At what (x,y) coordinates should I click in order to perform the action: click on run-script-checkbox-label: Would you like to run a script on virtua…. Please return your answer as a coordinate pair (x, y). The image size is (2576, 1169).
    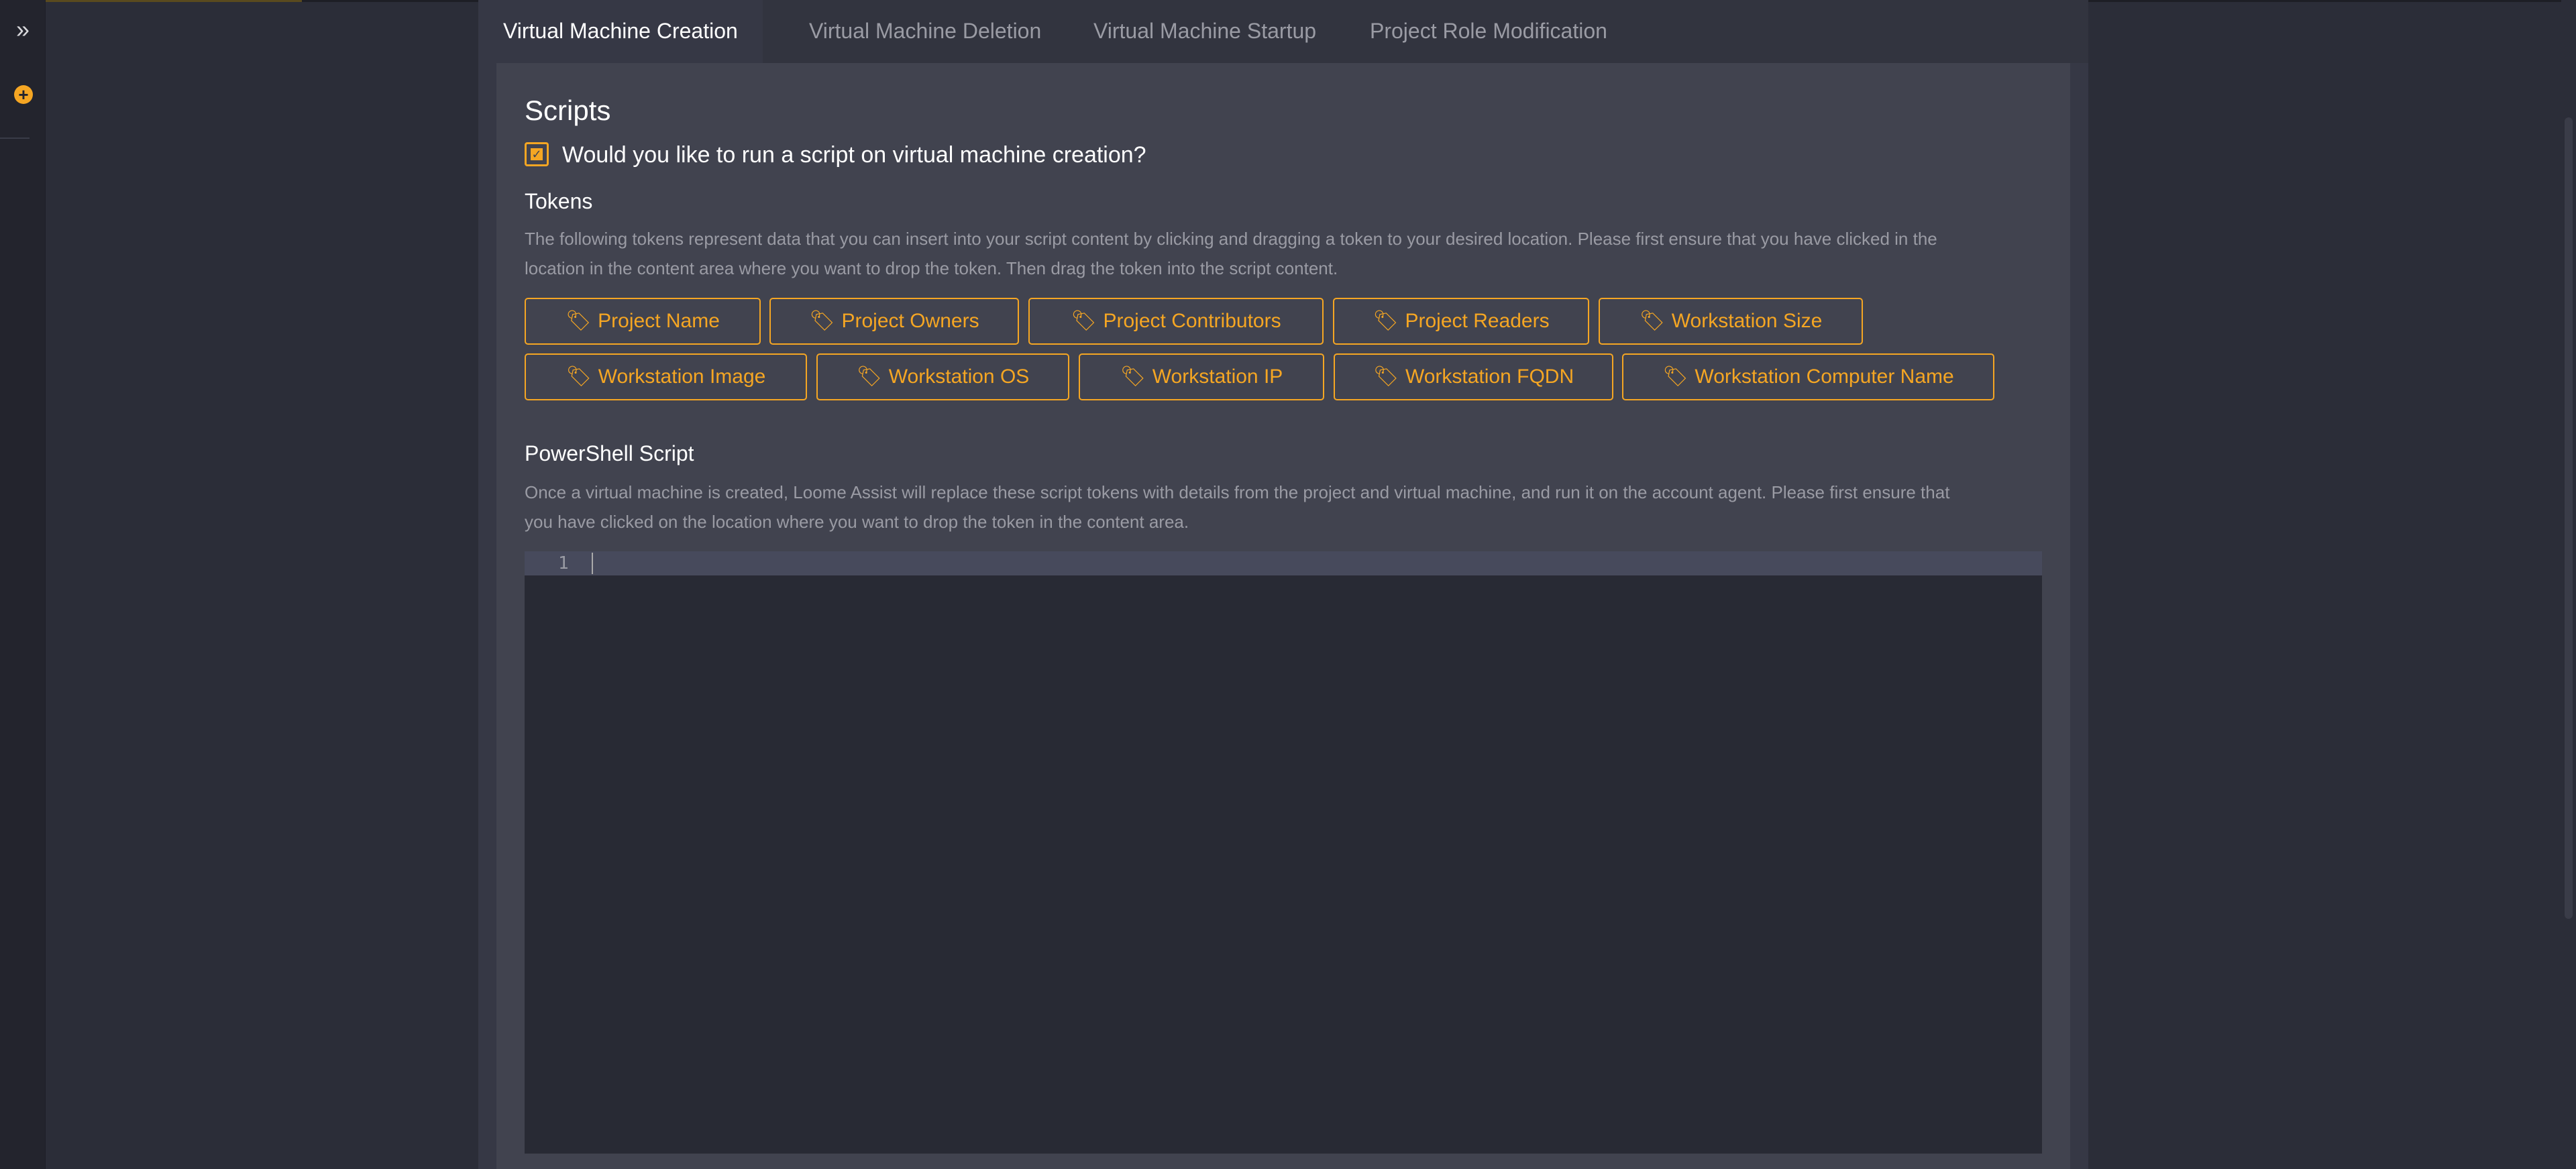
    Looking at the image, I should click on (854, 155).